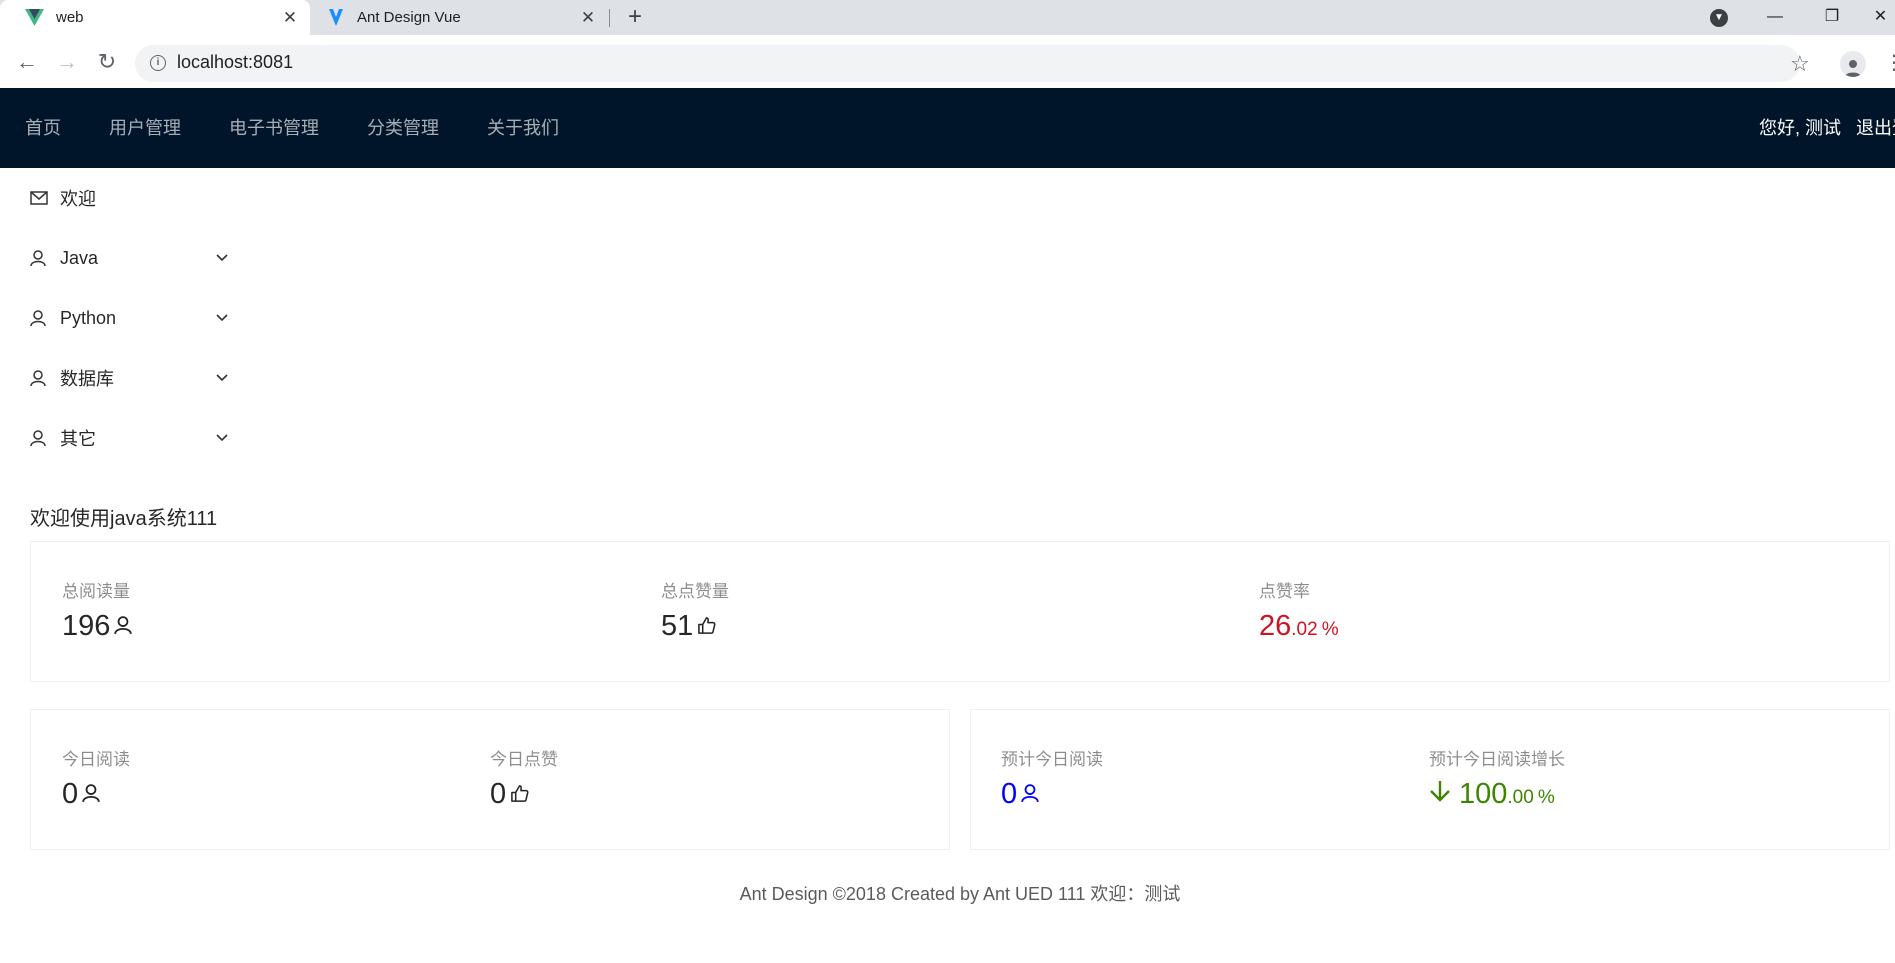 The height and width of the screenshot is (963, 1895). What do you see at coordinates (130, 378) in the screenshot?
I see `sidebar-item-database: 数据库` at bounding box center [130, 378].